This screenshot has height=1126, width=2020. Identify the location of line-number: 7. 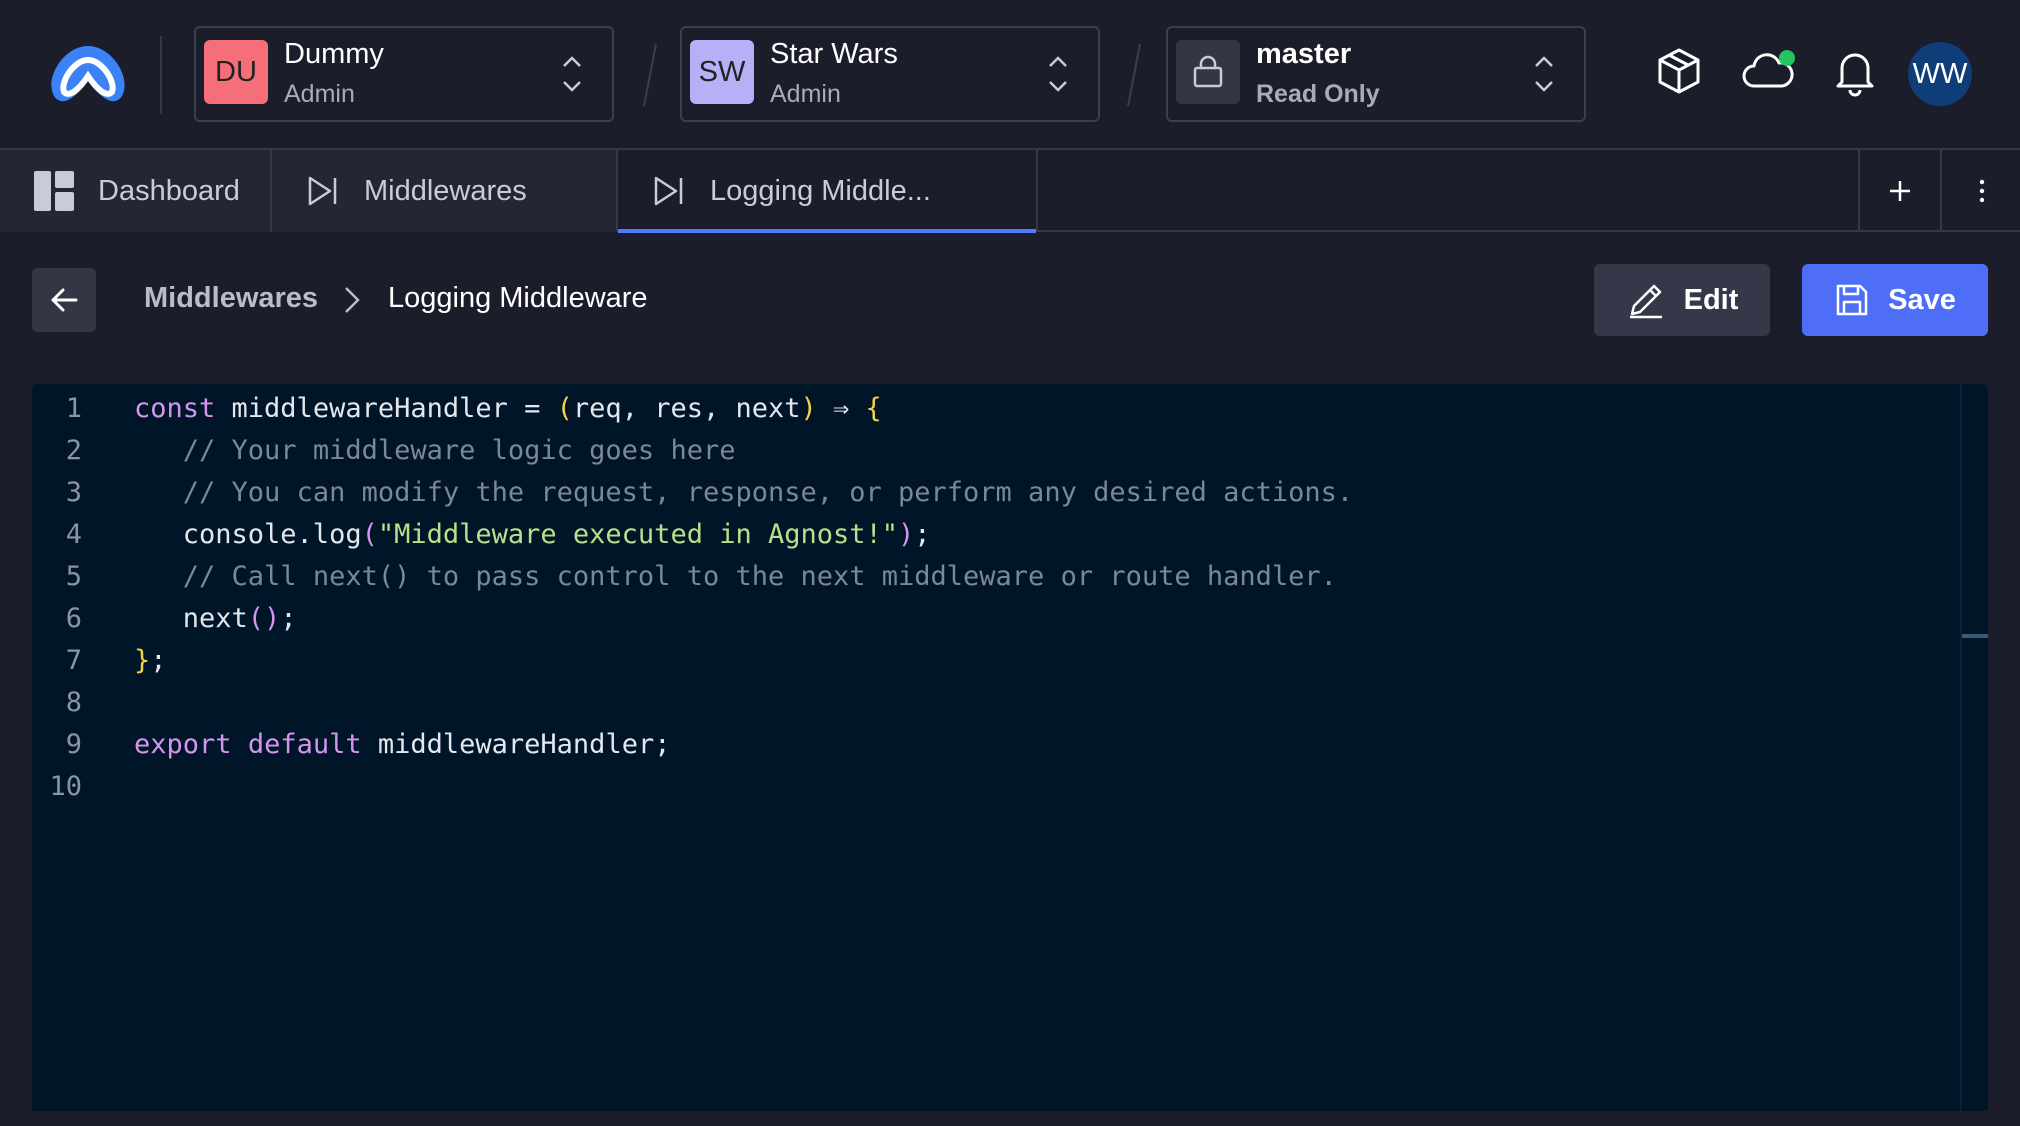
(73, 660).